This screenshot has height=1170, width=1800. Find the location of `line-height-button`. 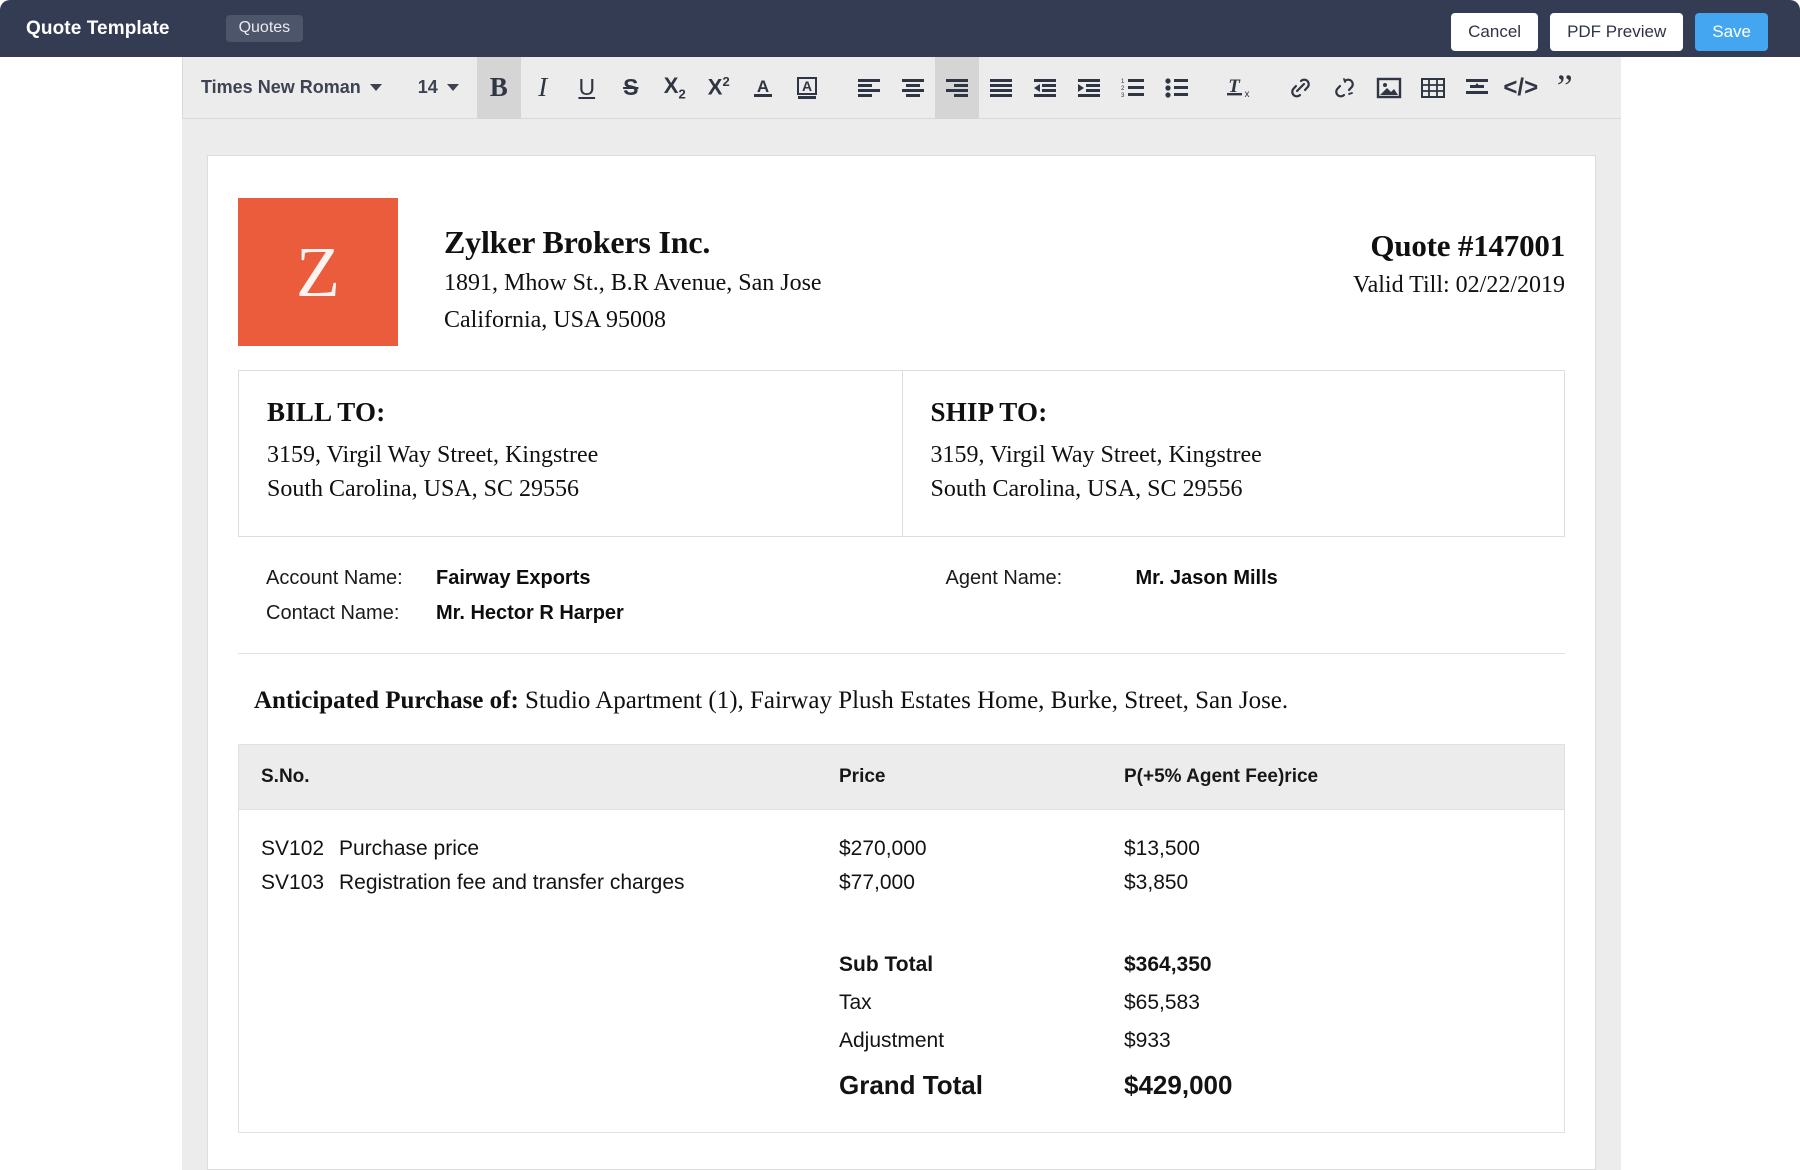

line-height-button is located at coordinates (1477, 88).